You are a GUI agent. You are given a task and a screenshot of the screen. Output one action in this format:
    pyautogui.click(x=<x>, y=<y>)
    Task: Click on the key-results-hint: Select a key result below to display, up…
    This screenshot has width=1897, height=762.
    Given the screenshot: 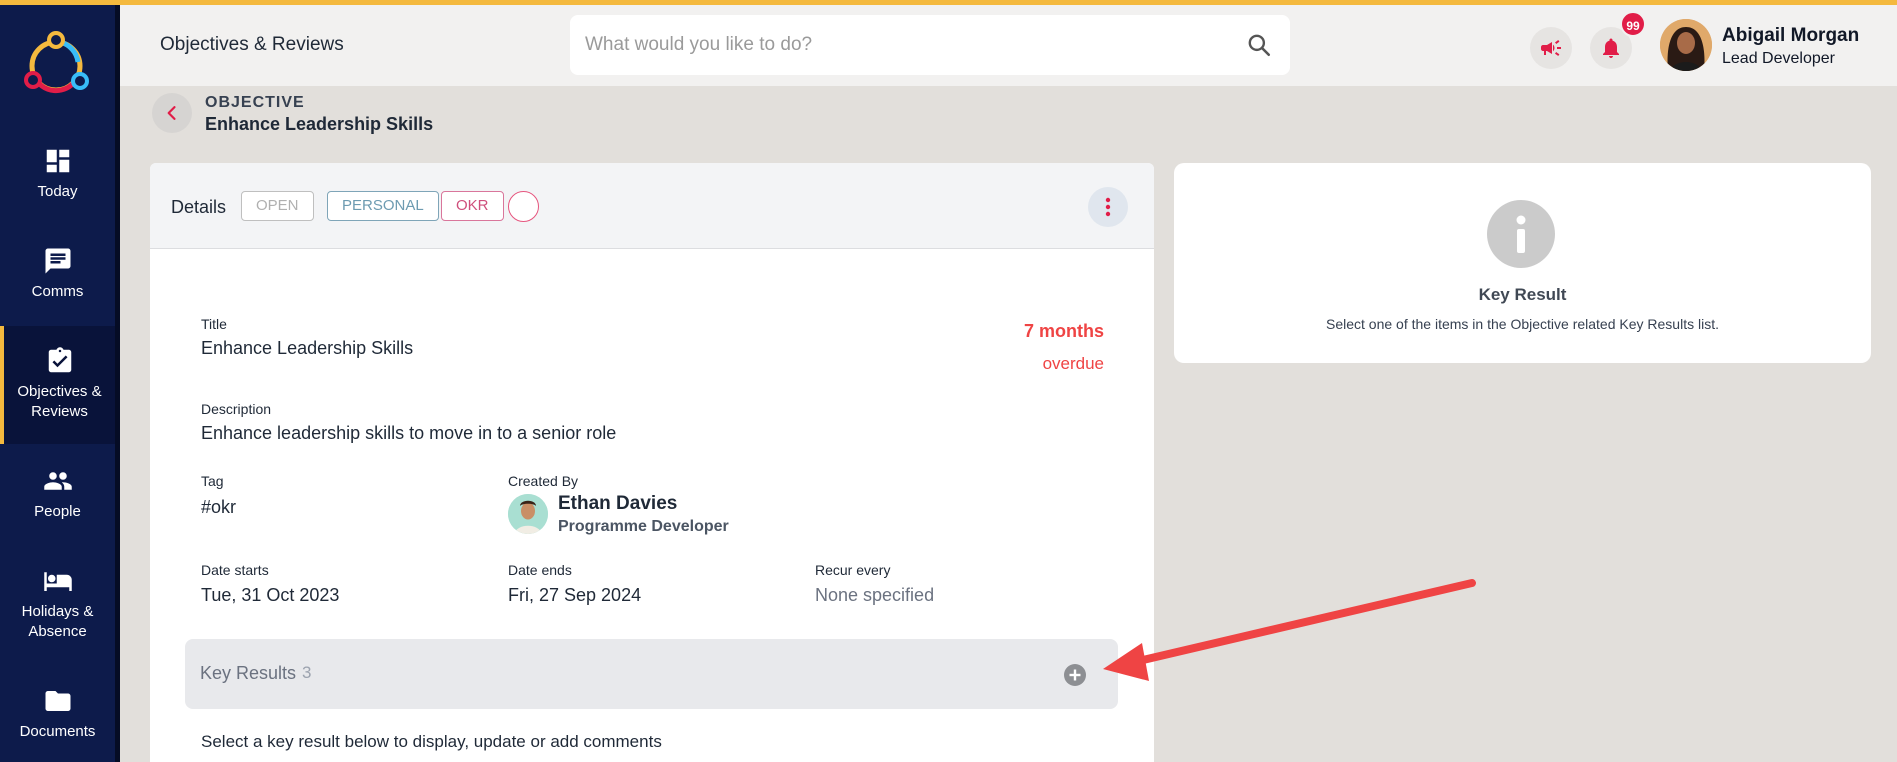 What is the action you would take?
    pyautogui.click(x=431, y=741)
    